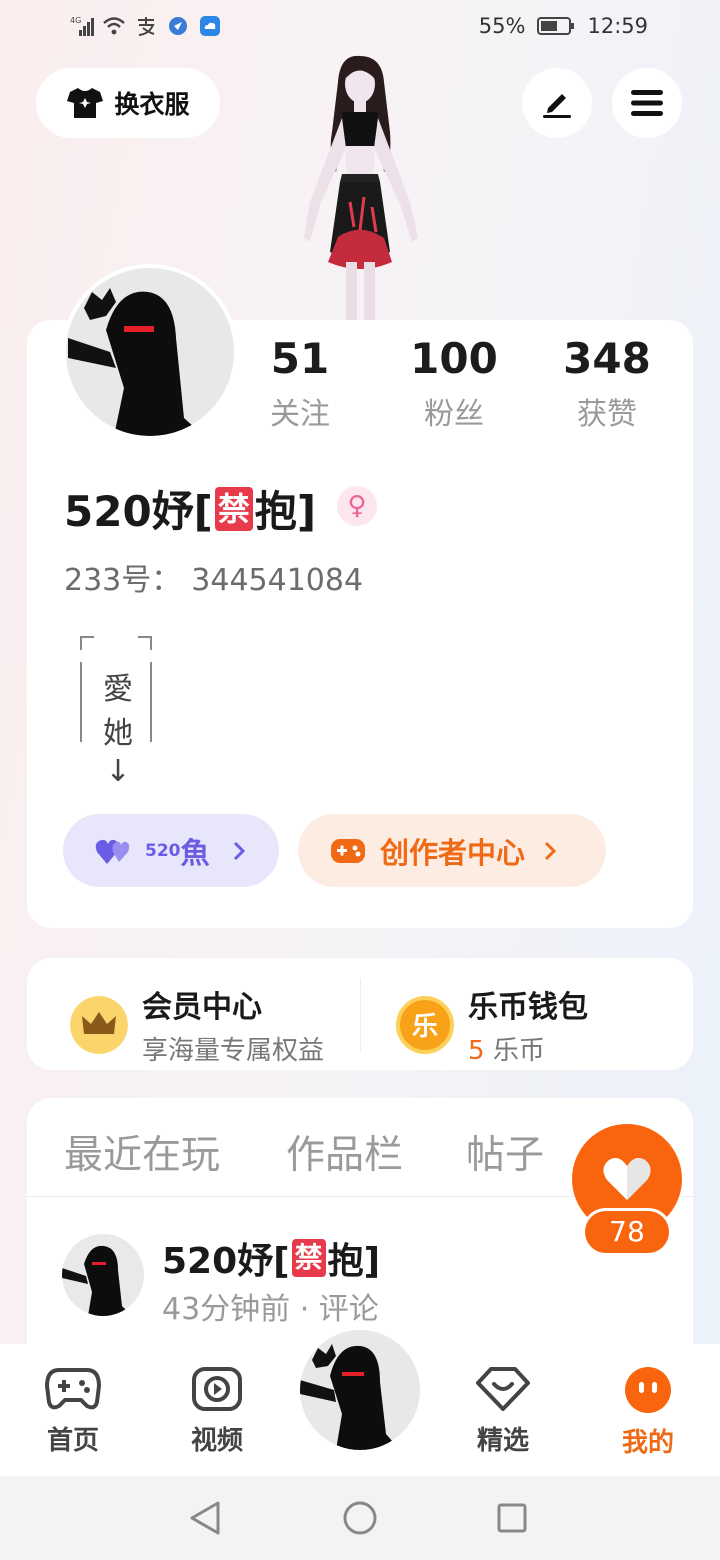 The image size is (720, 1560). What do you see at coordinates (300, 414) in the screenshot?
I see `following-label: 关注` at bounding box center [300, 414].